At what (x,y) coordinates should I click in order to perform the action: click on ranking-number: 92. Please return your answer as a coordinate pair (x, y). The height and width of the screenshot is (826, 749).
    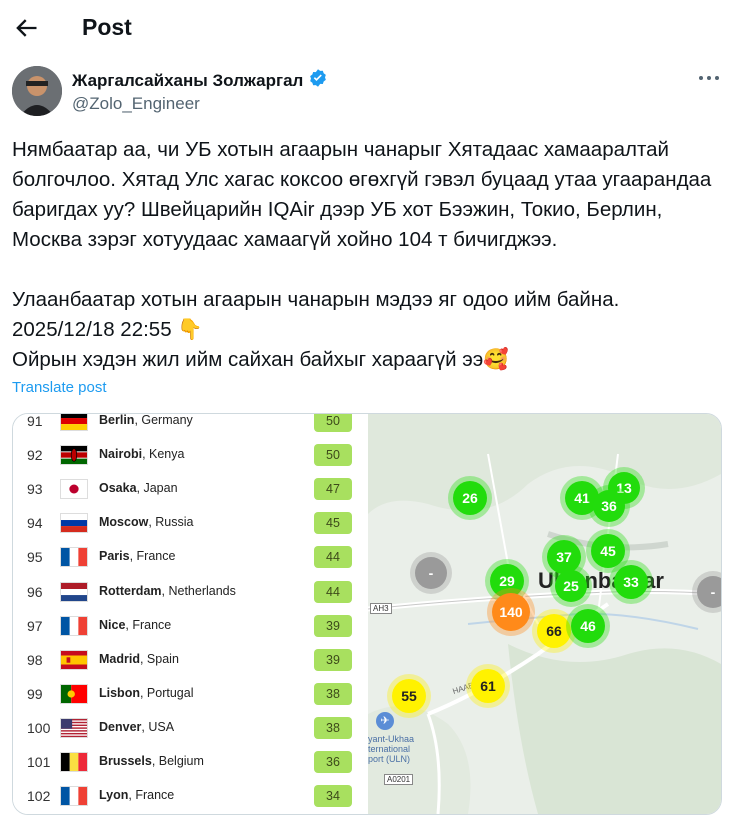
    Looking at the image, I should click on (35, 455).